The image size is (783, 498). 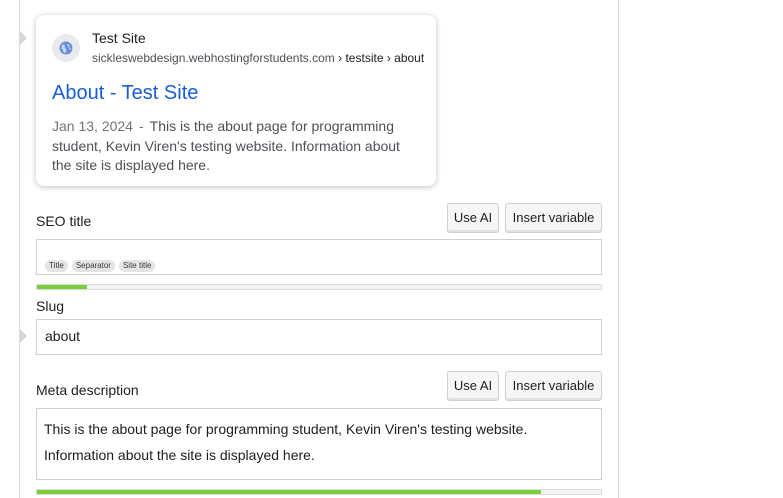 I want to click on variable-pill-separator: Separator, so click(x=93, y=266).